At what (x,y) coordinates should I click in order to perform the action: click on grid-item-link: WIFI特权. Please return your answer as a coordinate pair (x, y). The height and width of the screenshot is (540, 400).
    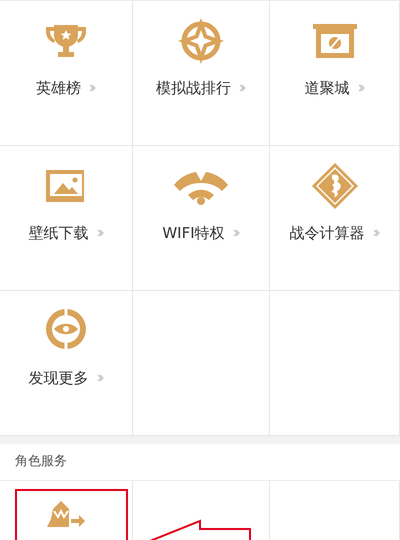
    Looking at the image, I should click on (201, 233).